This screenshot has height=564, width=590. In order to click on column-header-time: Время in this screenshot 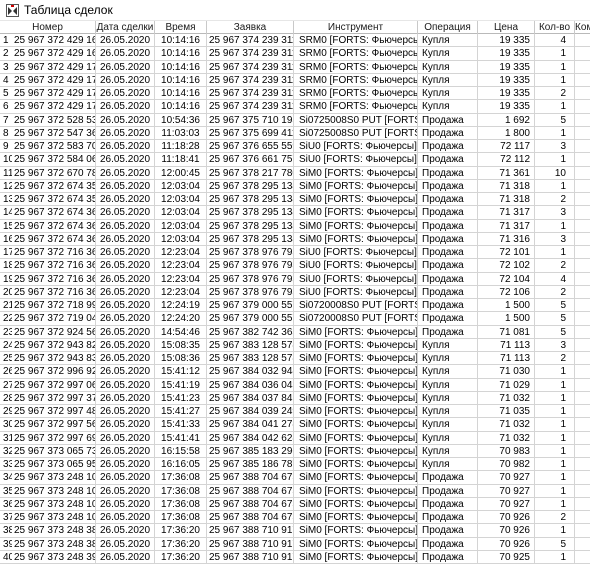, I will do `click(181, 27)`.